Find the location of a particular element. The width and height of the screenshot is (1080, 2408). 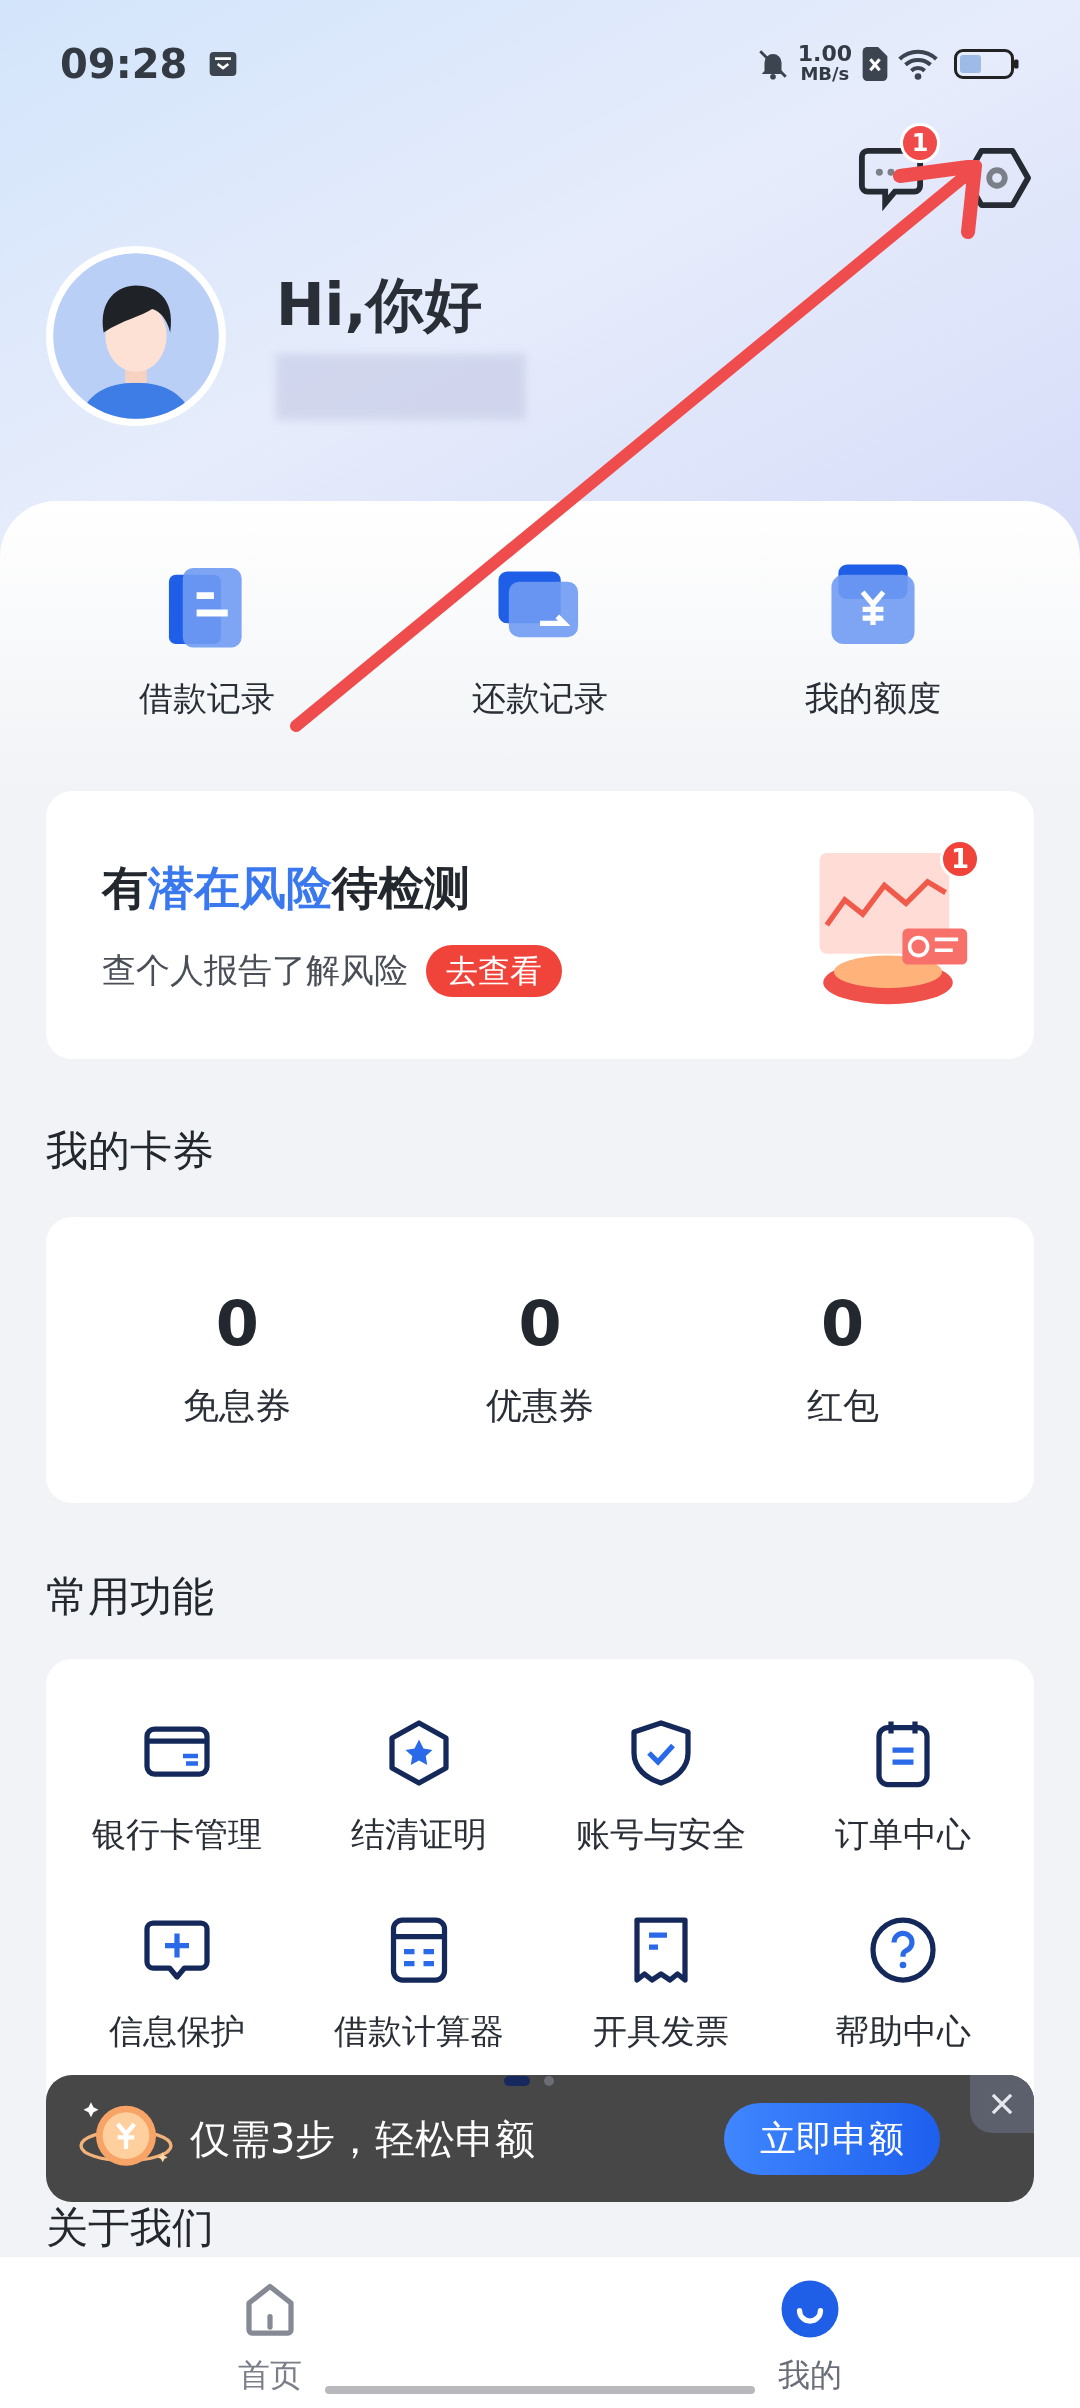

function-item: 借款计算器 is located at coordinates (419, 1985).